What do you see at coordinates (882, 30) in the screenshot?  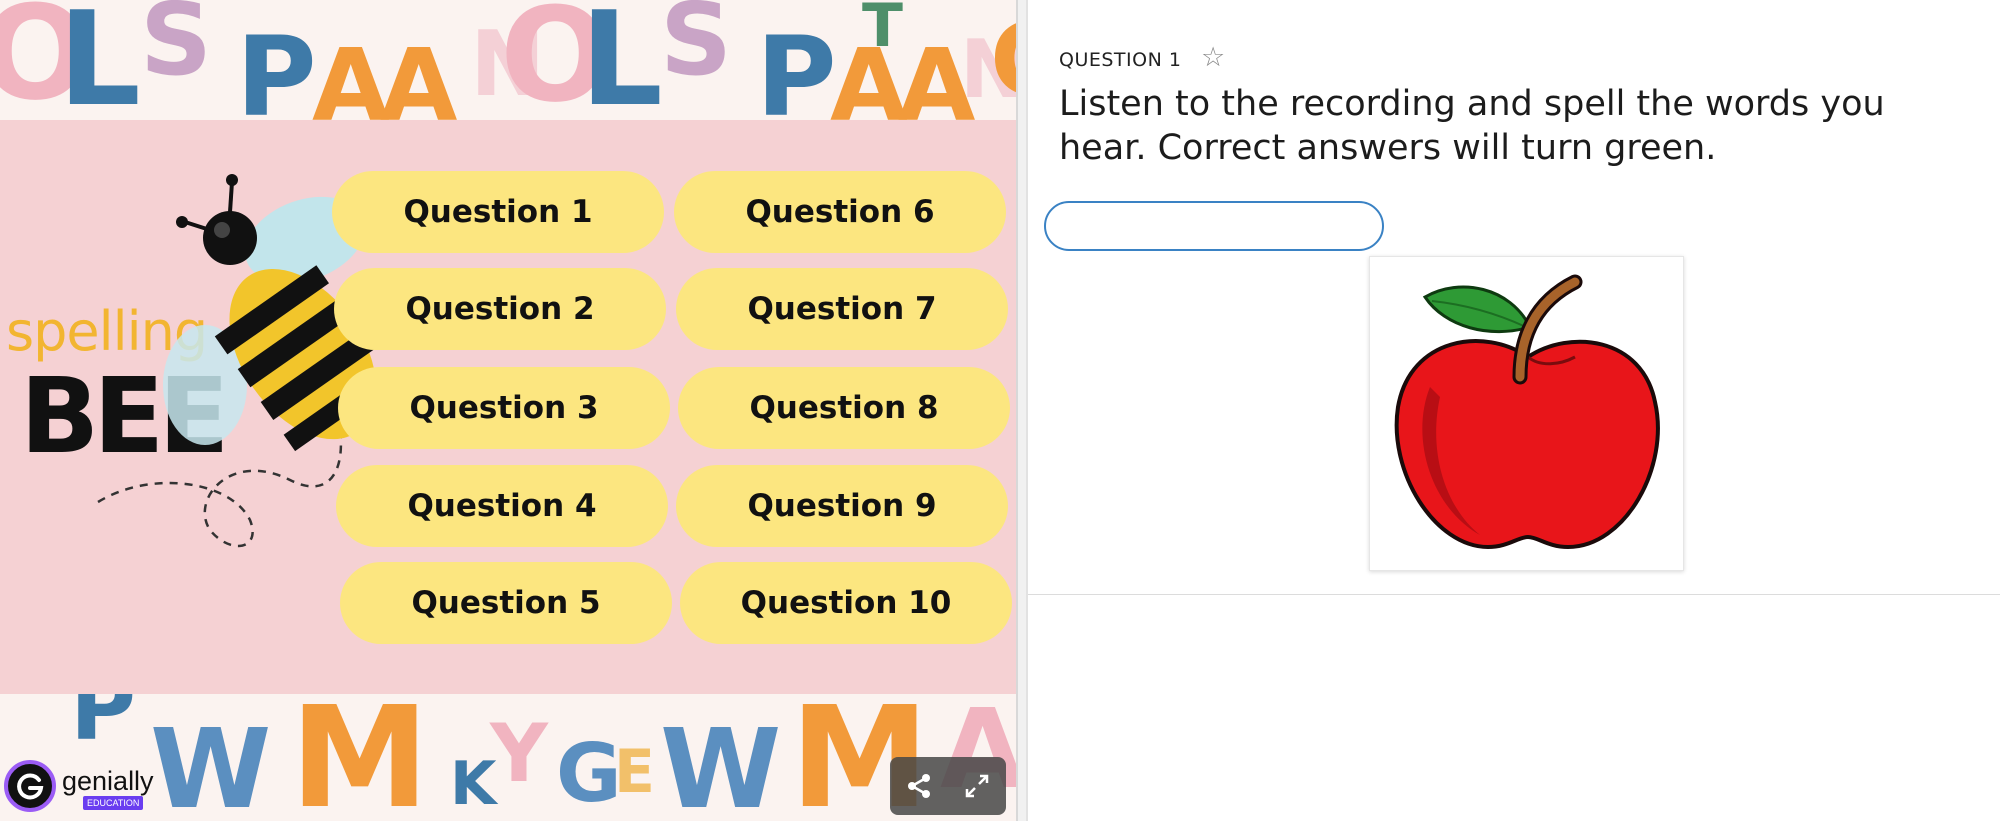 I see `background-letter: T` at bounding box center [882, 30].